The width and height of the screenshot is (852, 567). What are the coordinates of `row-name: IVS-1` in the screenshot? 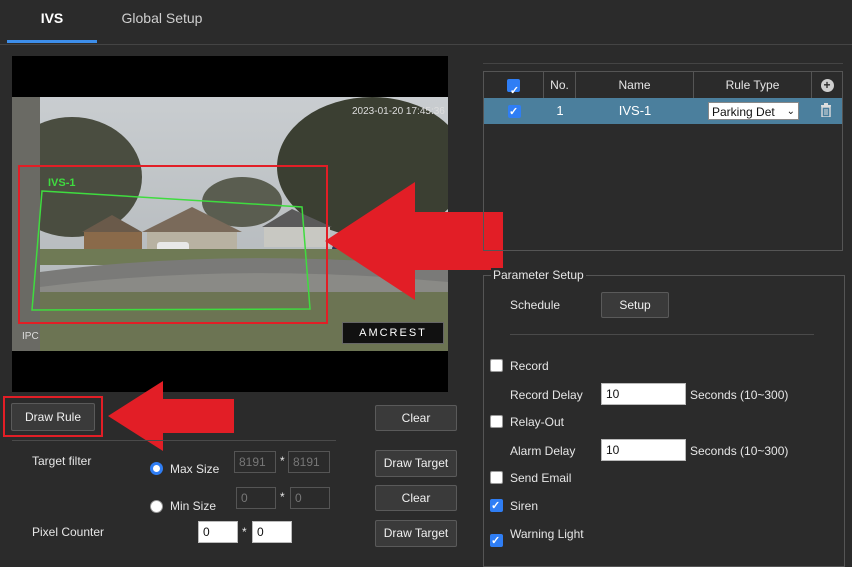 It's located at (635, 110).